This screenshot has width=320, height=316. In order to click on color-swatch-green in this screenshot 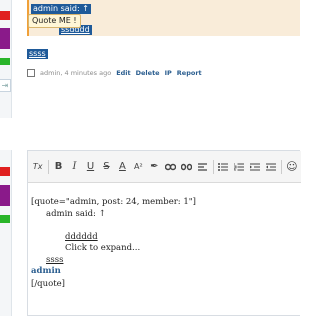, I will do `click(5, 61)`.